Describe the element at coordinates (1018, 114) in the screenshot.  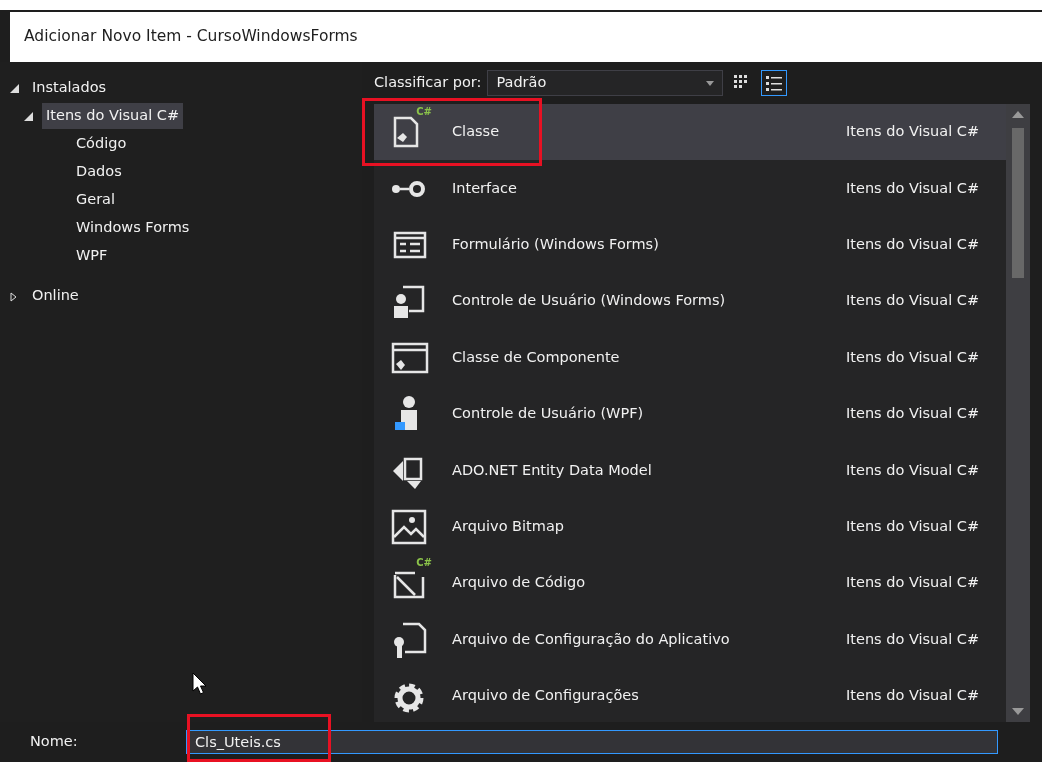
I see `scroll-up-icon` at that location.